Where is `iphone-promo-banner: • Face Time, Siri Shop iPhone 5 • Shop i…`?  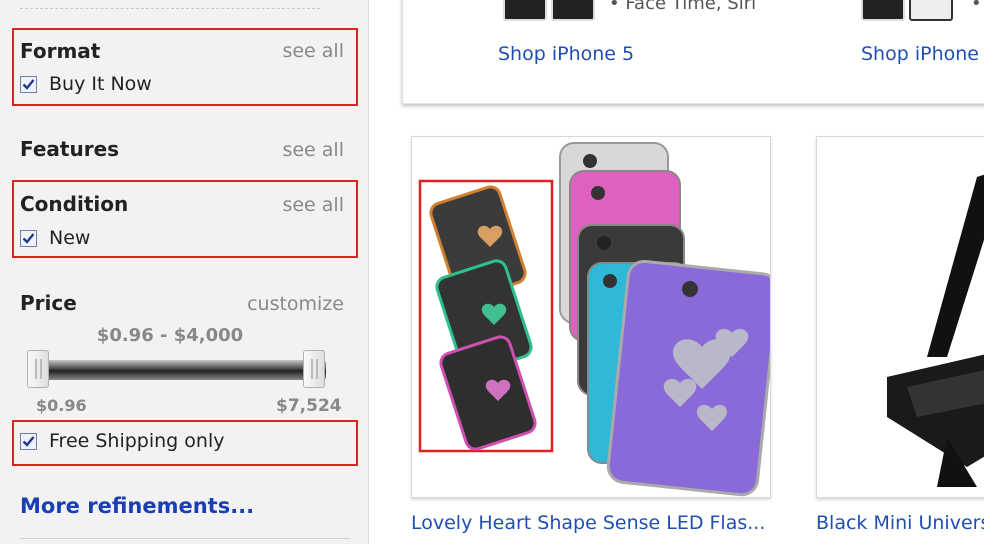
iphone-promo-banner: • Face Time, Siri Shop iPhone 5 • Shop i… is located at coordinates (693, 52).